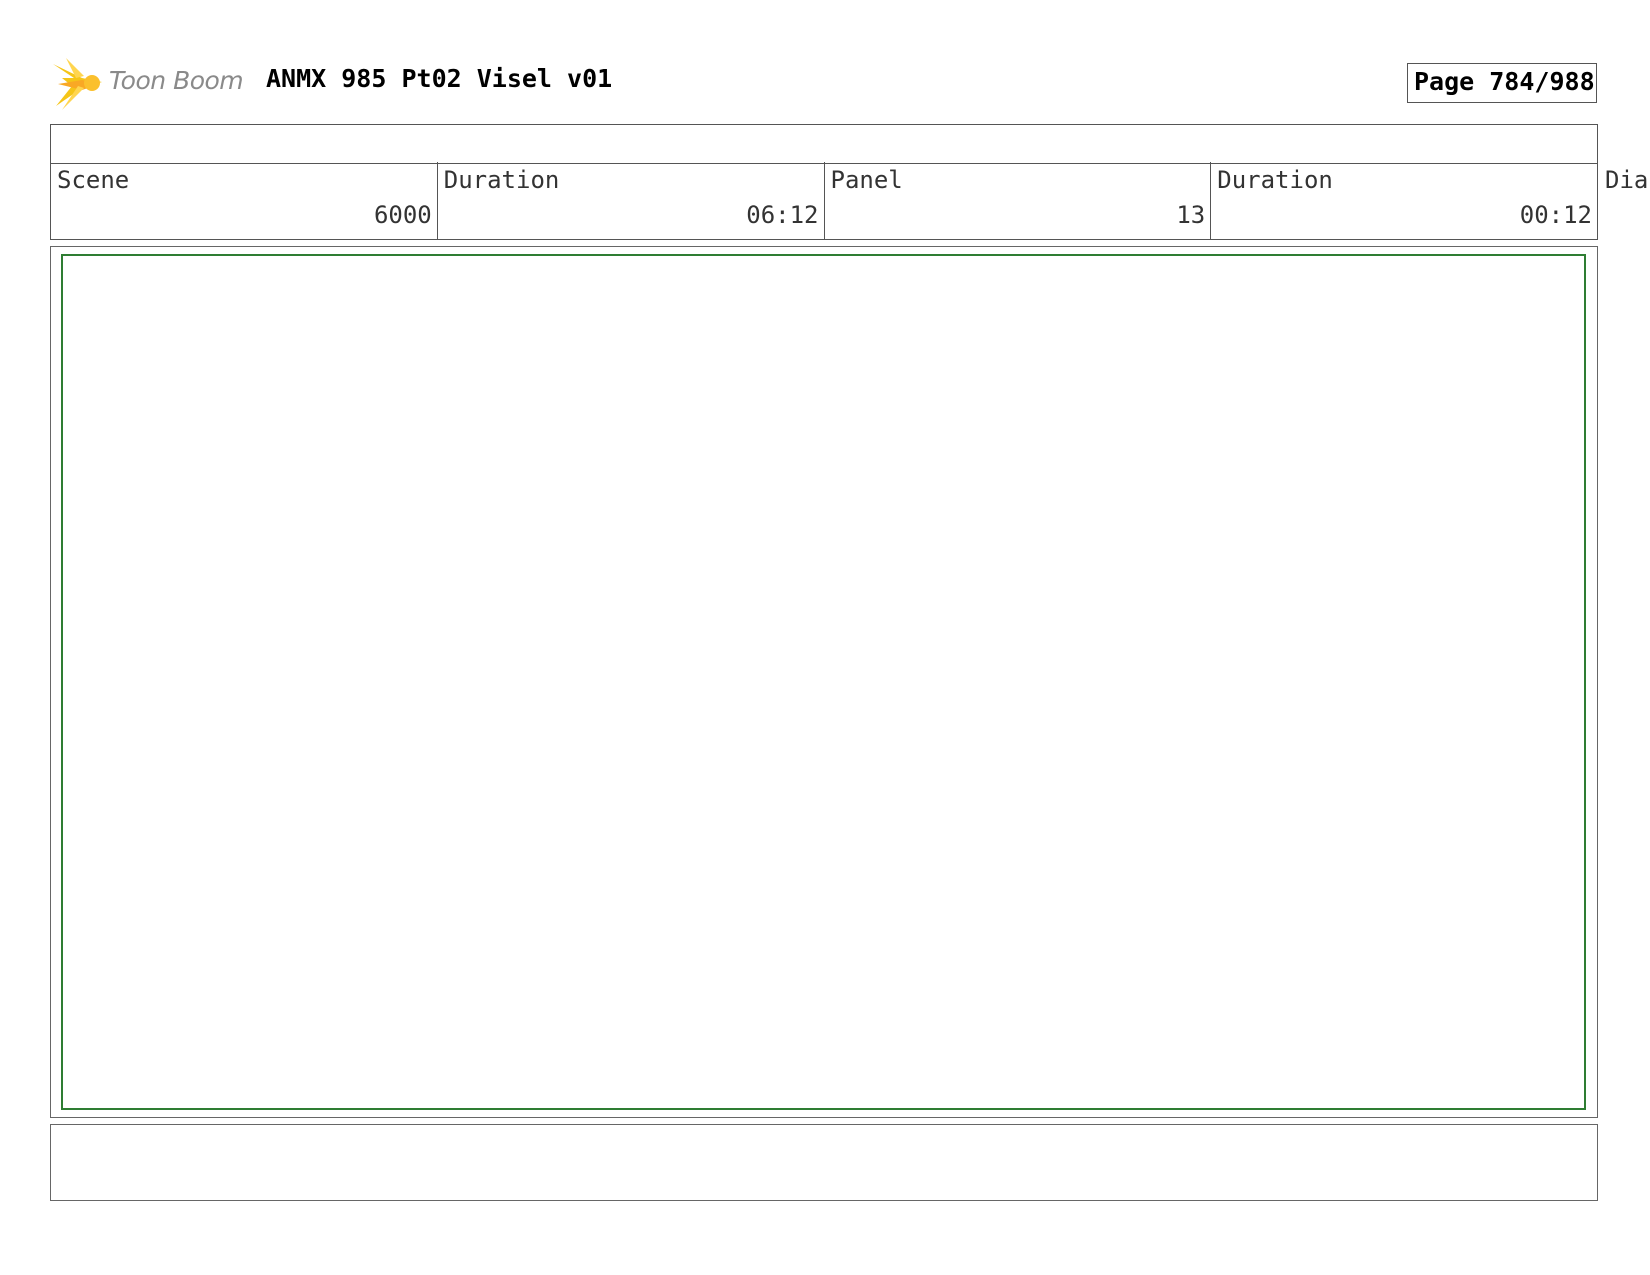 The height and width of the screenshot is (1275, 1650). I want to click on panel-duration-cell: Duration 00:12, so click(1404, 200).